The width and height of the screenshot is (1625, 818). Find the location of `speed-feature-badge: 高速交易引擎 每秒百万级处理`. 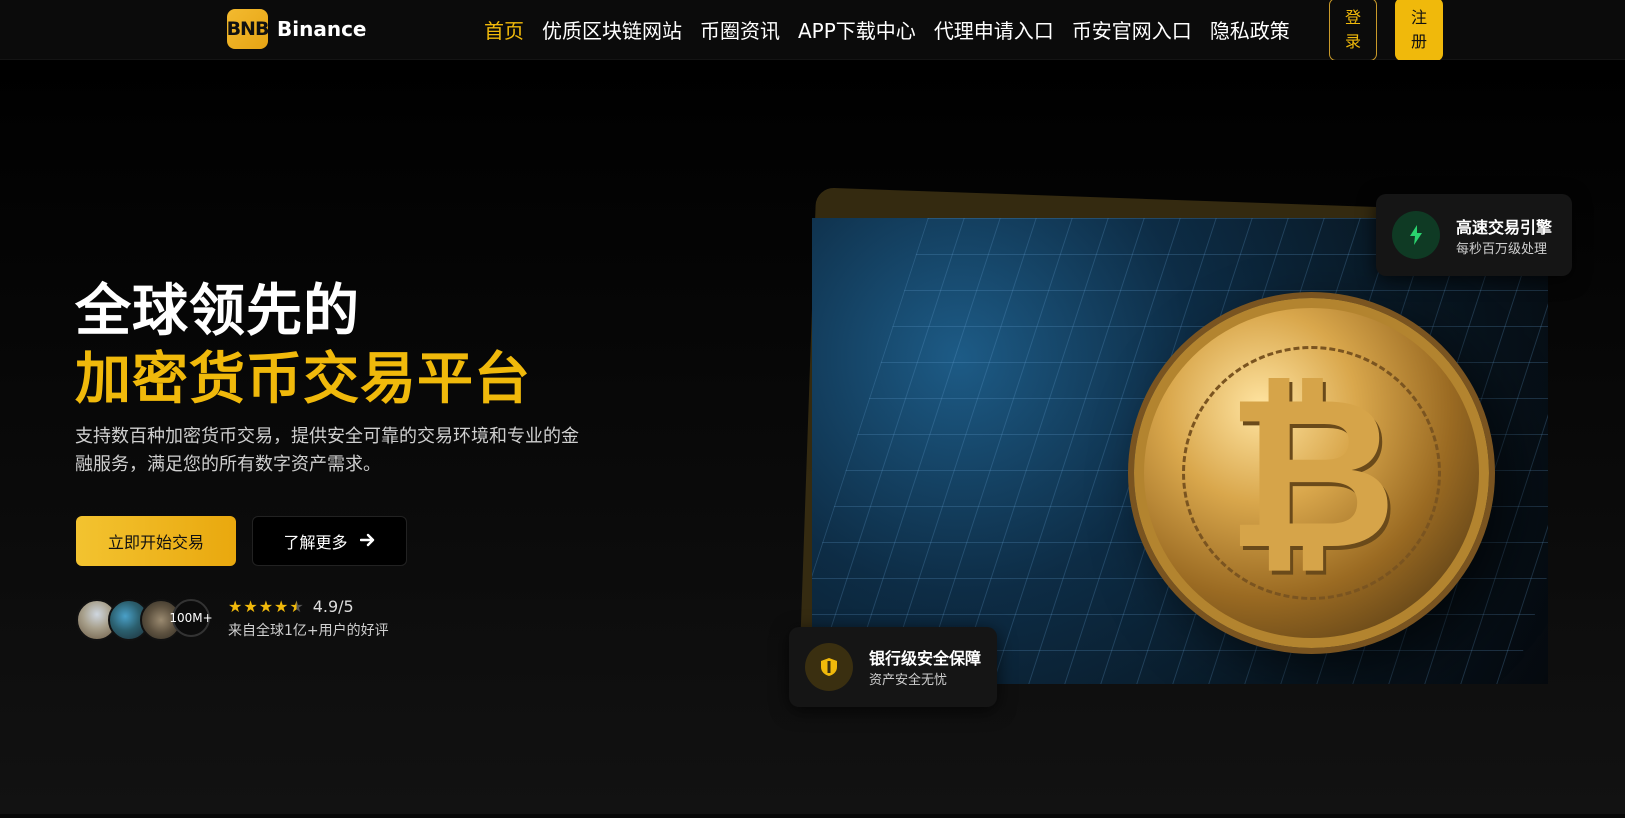

speed-feature-badge: 高速交易引擎 每秒百万级处理 is located at coordinates (1474, 235).